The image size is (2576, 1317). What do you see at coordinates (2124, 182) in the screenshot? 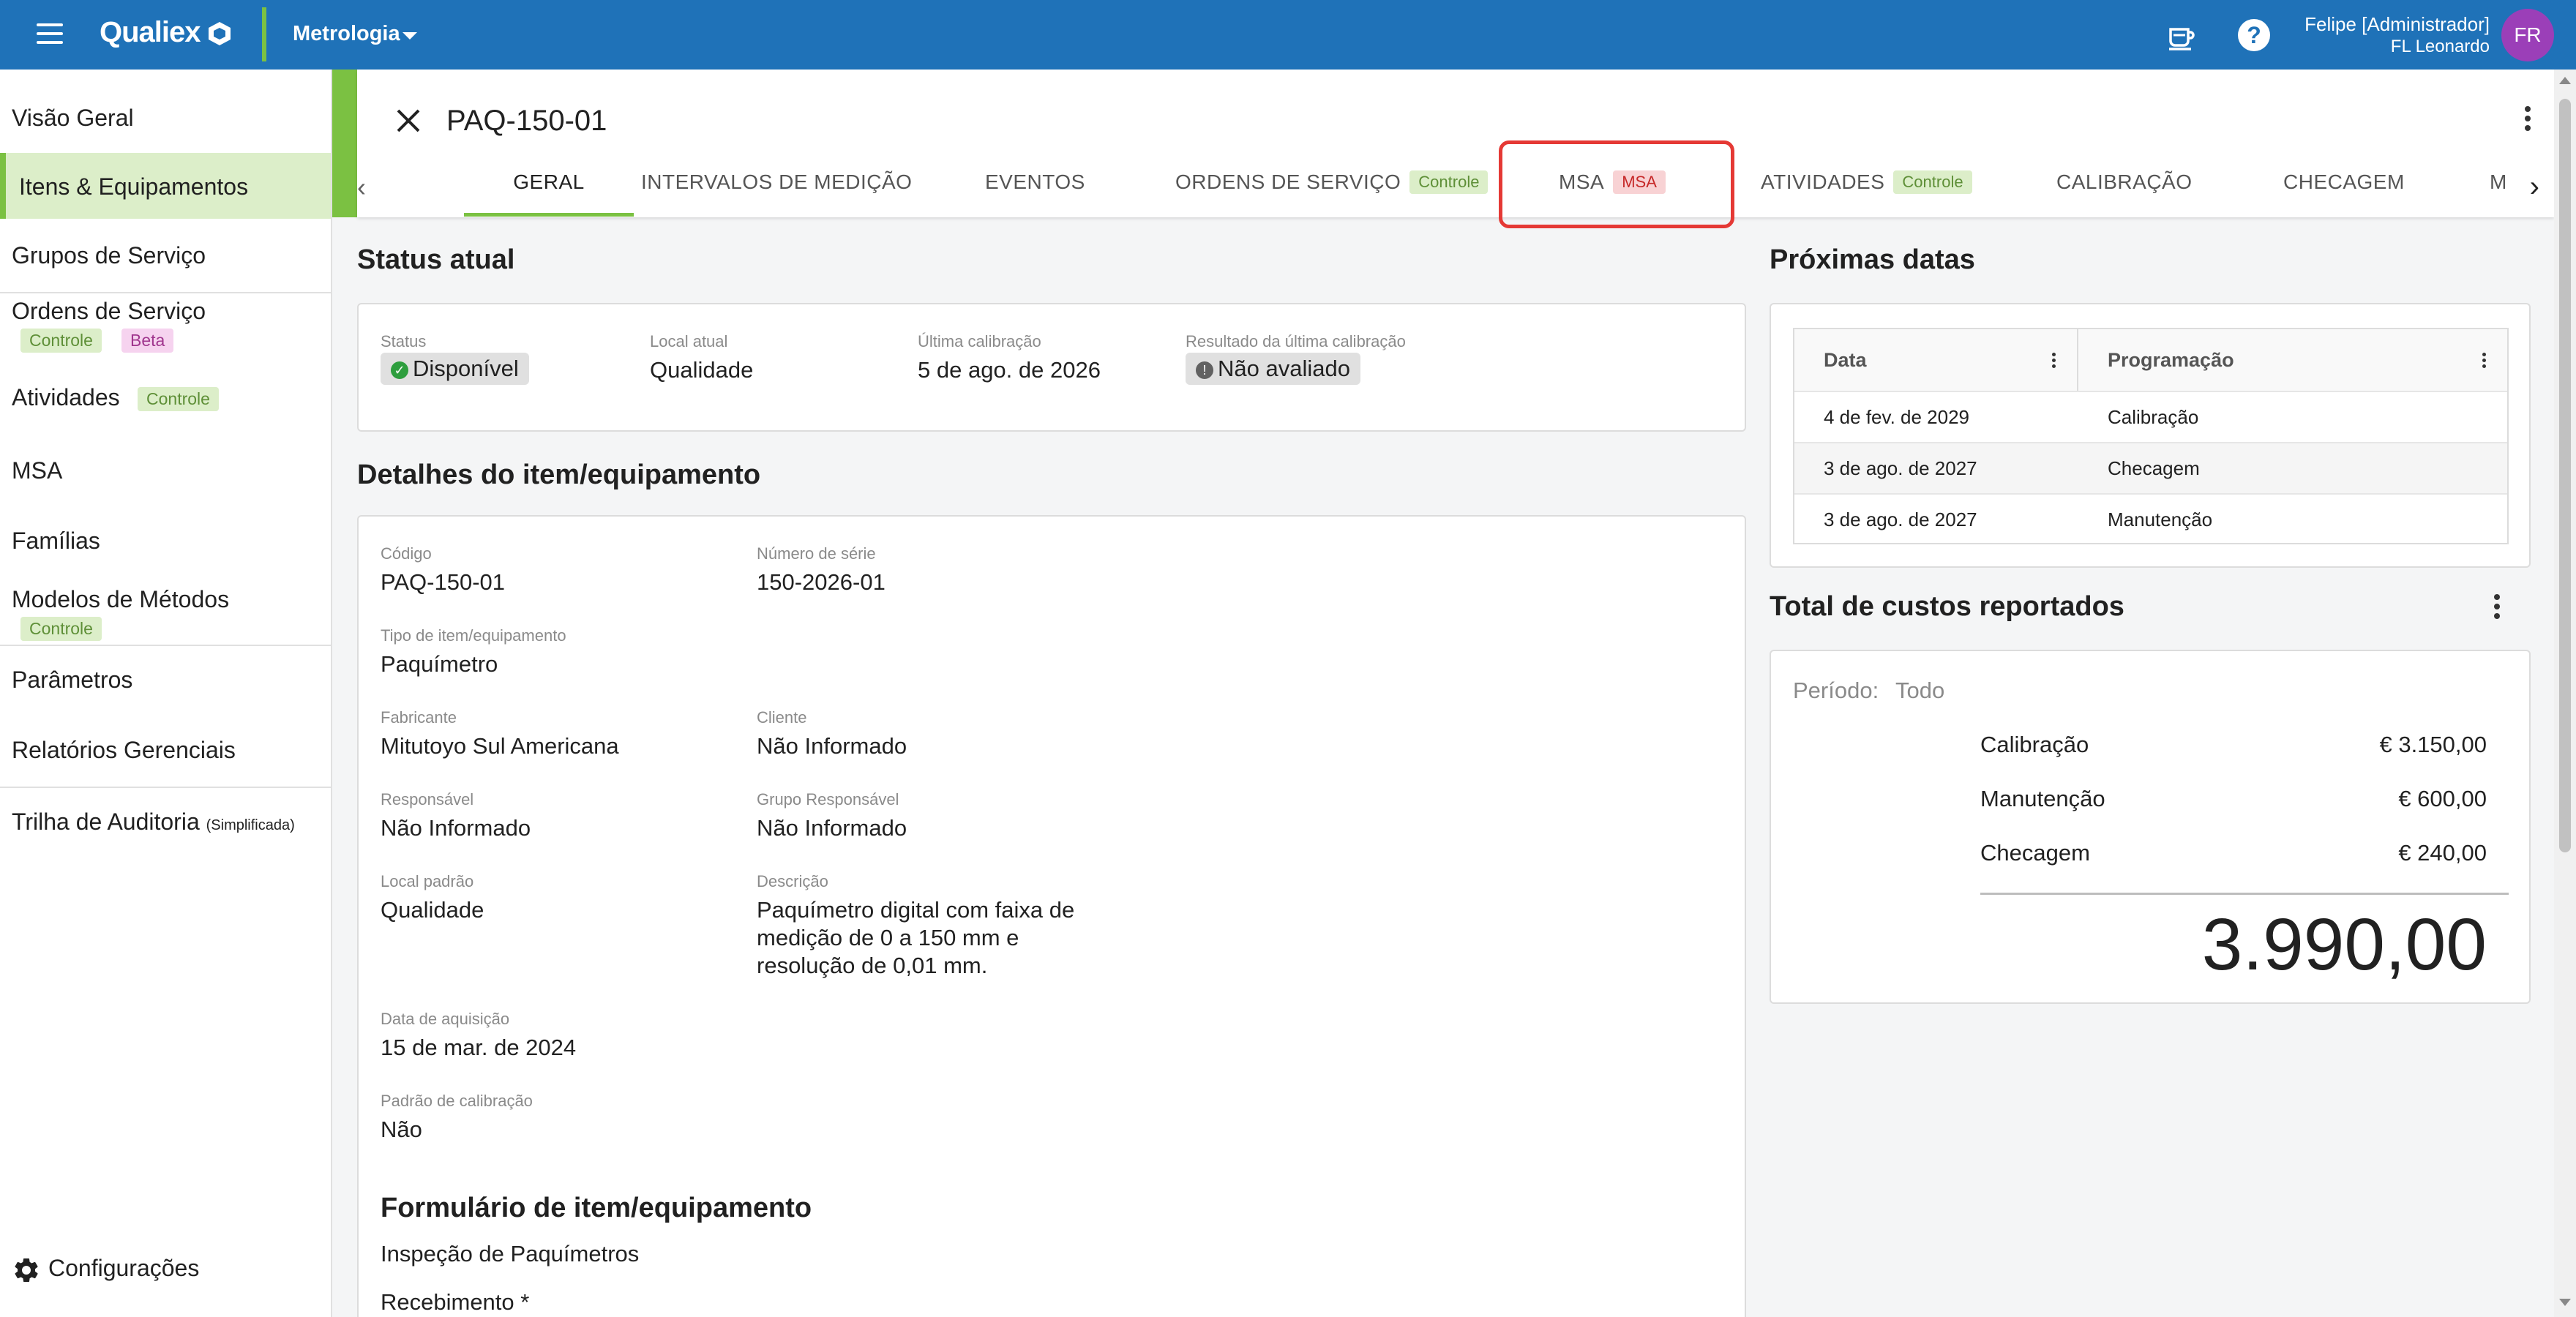
I see `tab-calibracao: CALIBRAÇÃO` at bounding box center [2124, 182].